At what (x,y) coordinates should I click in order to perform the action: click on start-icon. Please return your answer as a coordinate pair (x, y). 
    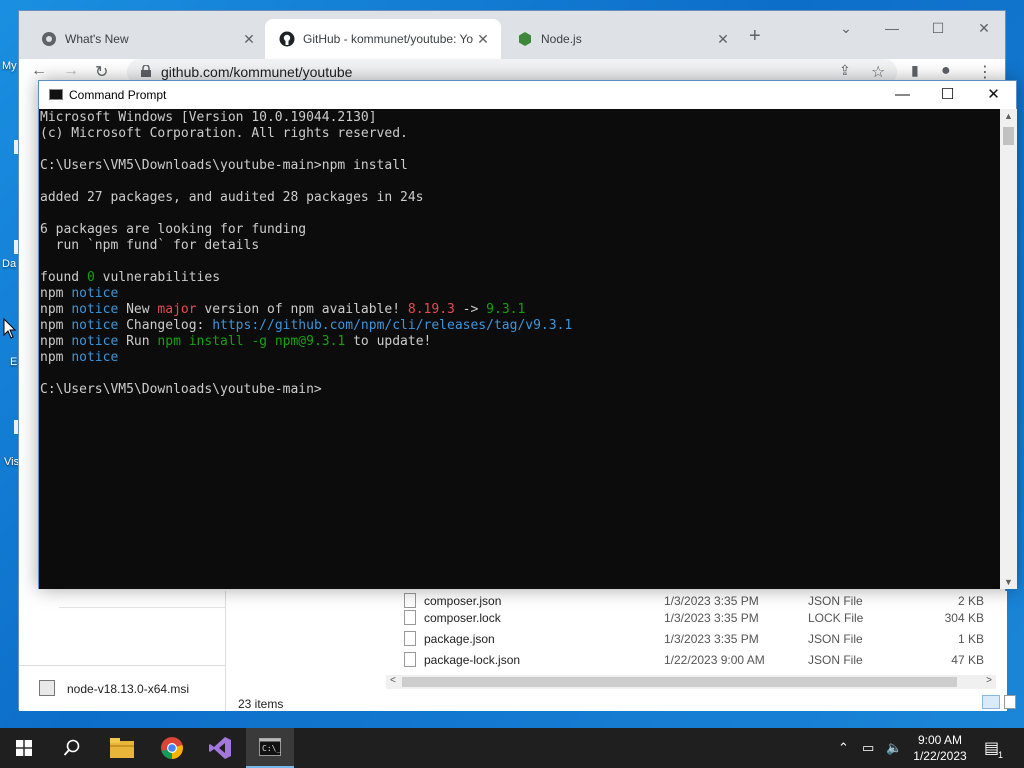
    Looking at the image, I should click on (24, 748).